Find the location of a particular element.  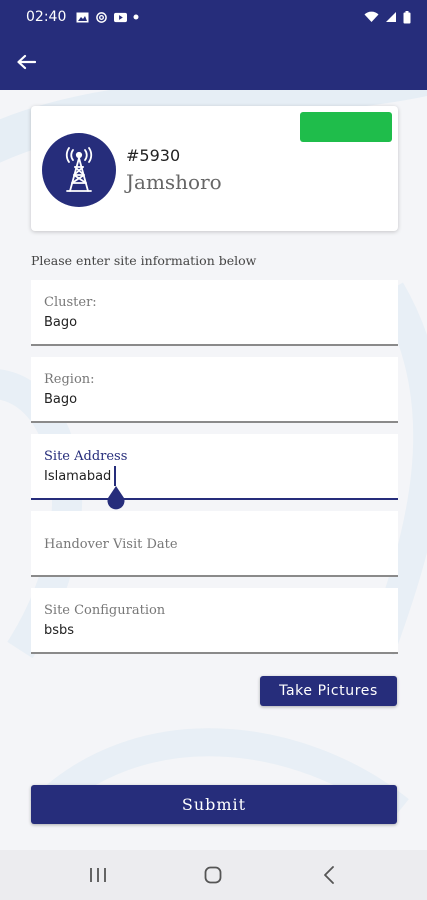

status-badge is located at coordinates (346, 127).